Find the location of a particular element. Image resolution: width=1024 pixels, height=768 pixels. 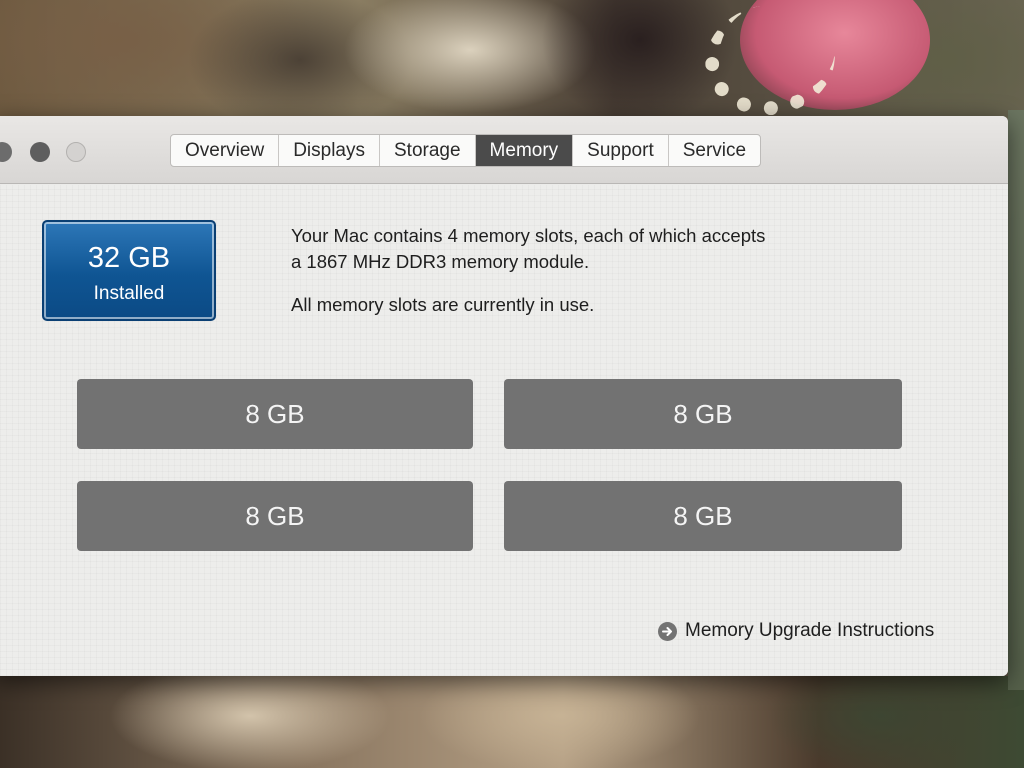

minimize-window-button is located at coordinates (40, 152).